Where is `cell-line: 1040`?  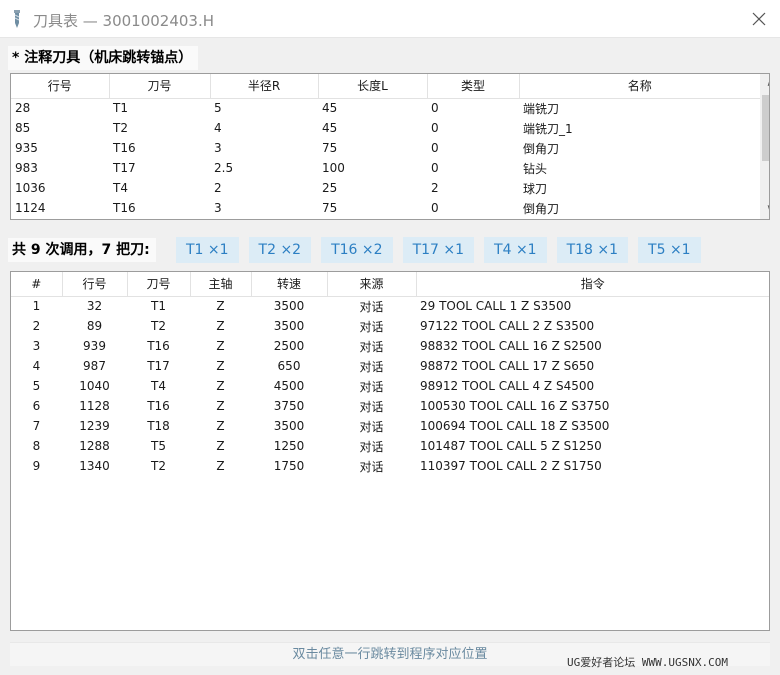 cell-line: 1040 is located at coordinates (94, 386).